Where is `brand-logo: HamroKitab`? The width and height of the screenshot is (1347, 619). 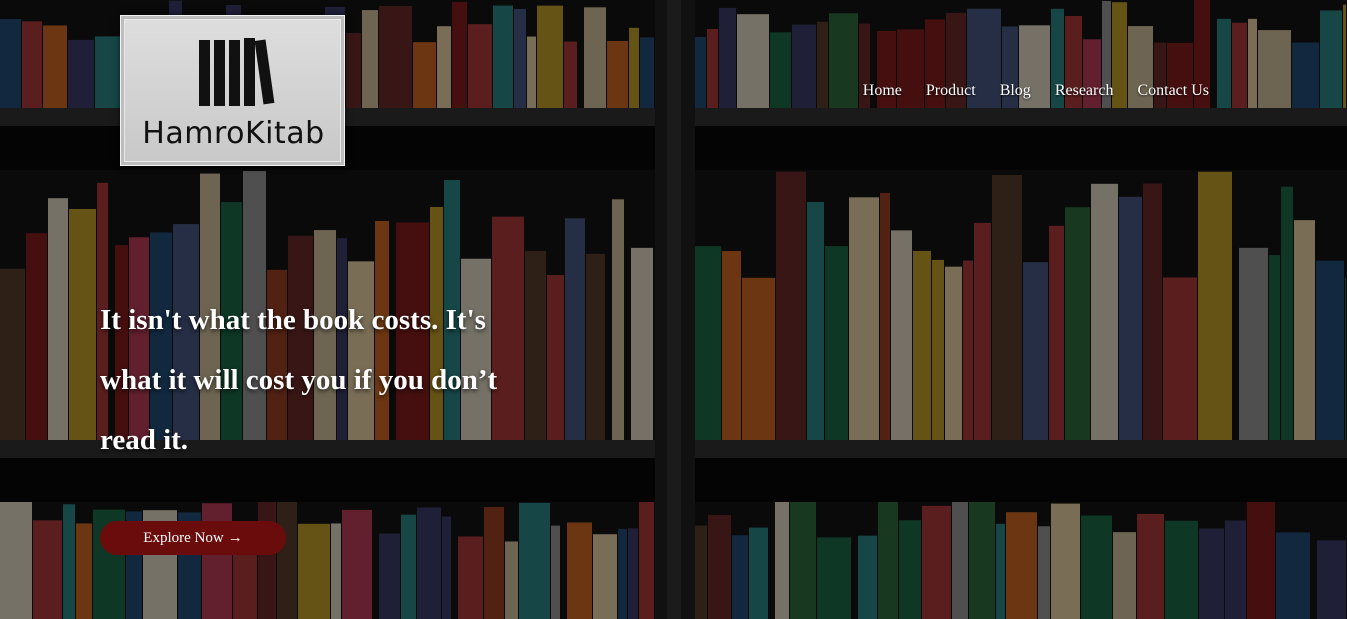 brand-logo: HamroKitab is located at coordinates (232, 90).